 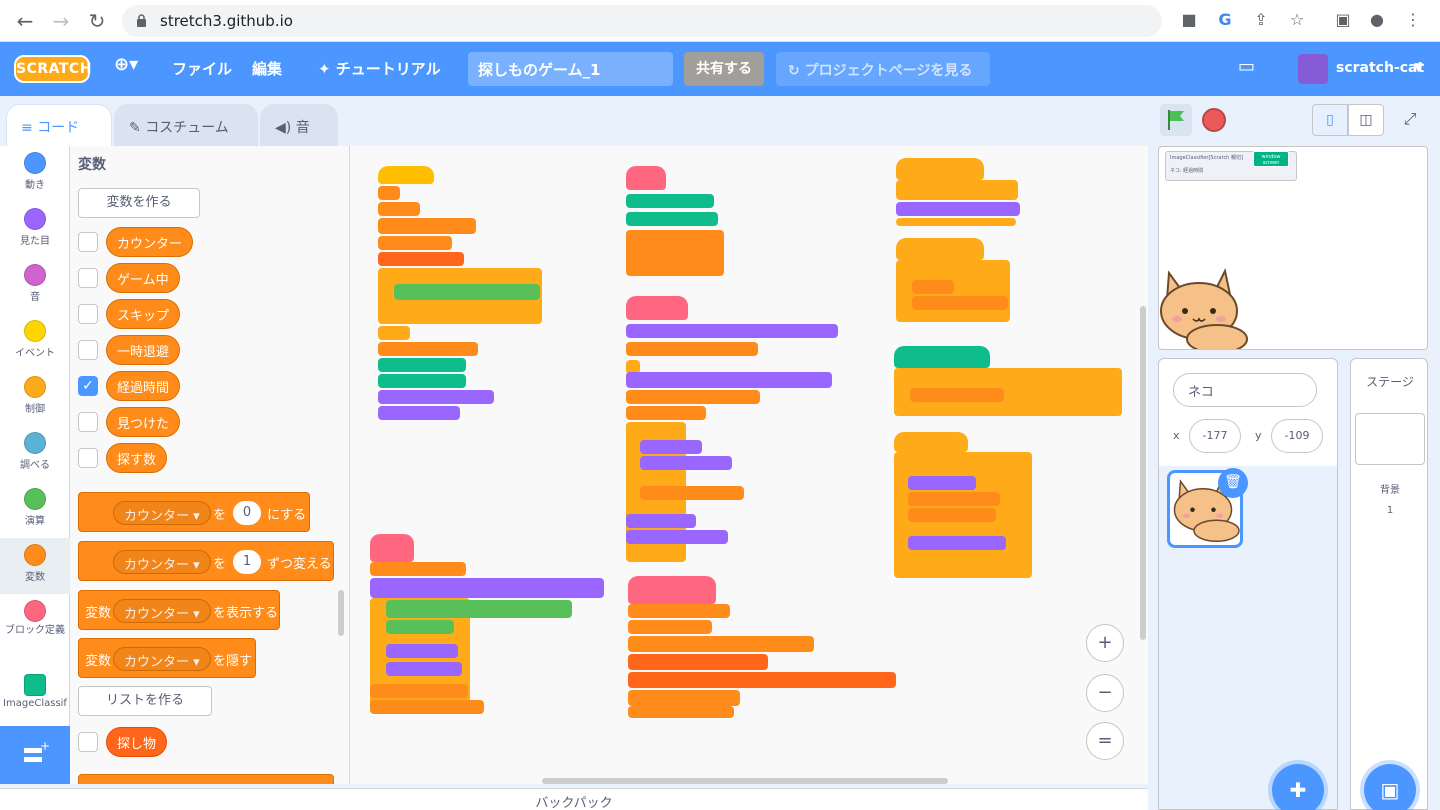 I want to click on category-operators: 演算, so click(x=35, y=510).